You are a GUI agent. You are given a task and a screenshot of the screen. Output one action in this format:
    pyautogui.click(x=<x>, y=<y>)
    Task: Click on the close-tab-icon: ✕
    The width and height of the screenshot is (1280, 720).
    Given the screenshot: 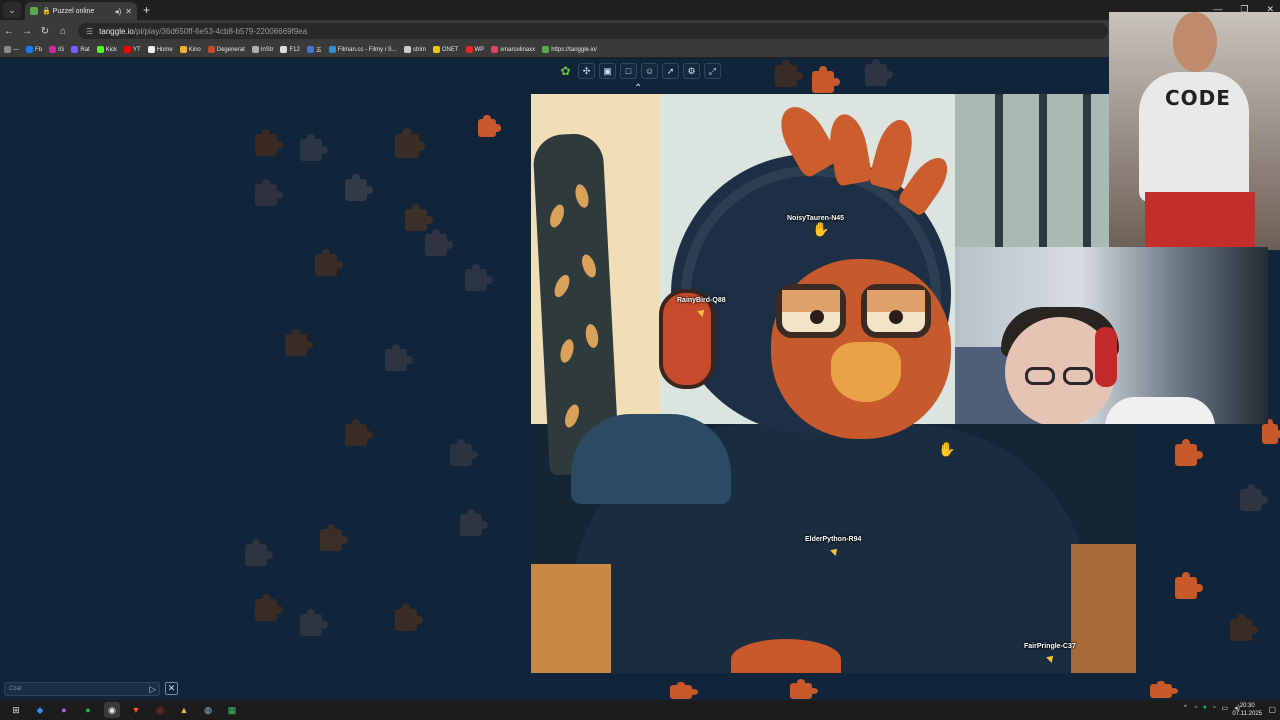 What is the action you would take?
    pyautogui.click(x=128, y=11)
    